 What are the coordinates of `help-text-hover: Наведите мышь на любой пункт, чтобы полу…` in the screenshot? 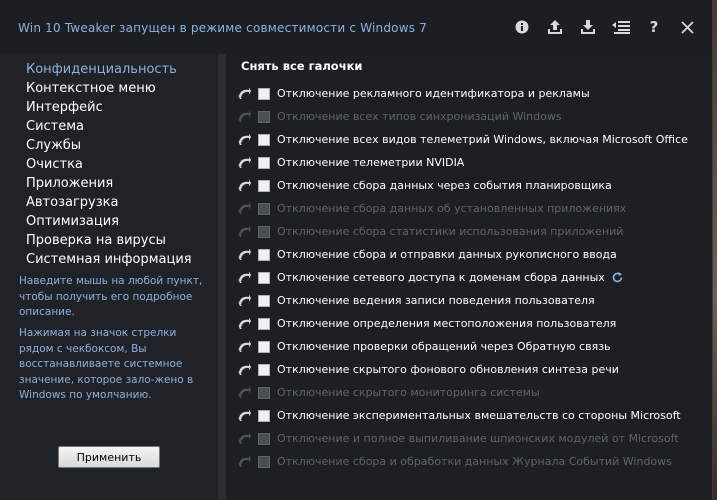 It's located at (111, 296).